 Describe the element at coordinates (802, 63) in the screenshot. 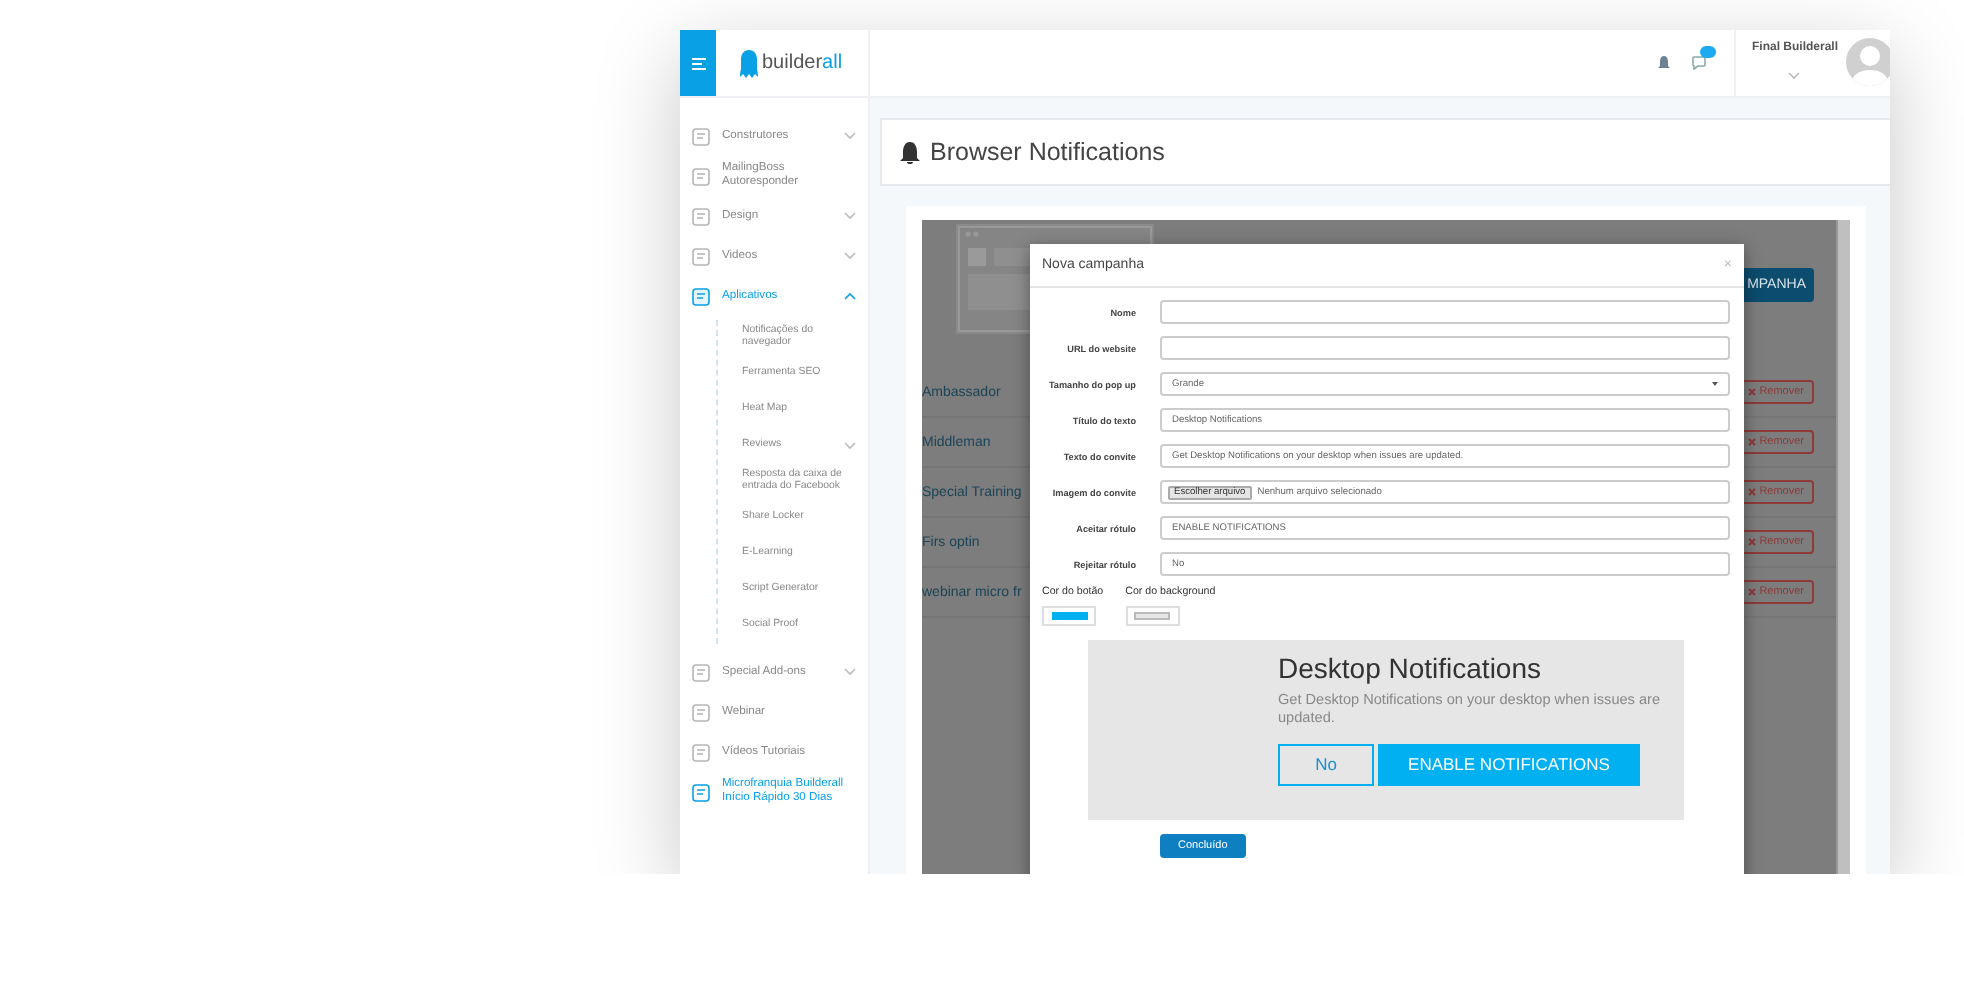

I see `logo-text: builderall` at that location.